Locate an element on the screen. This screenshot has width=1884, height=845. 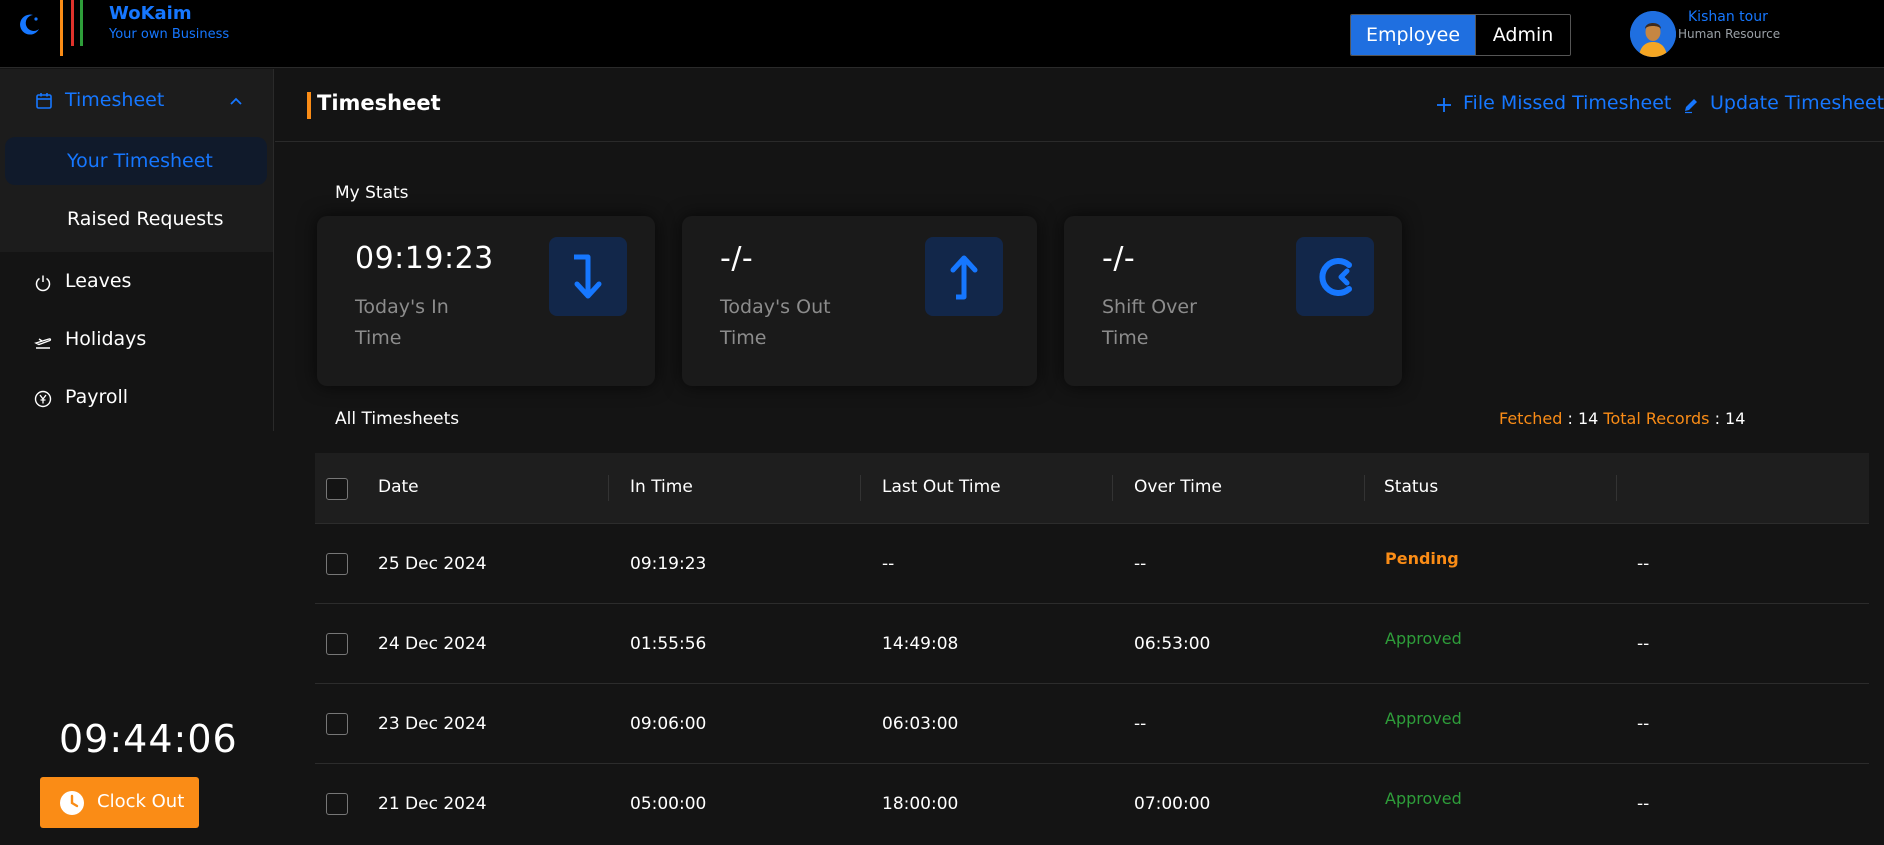
pencil-icon is located at coordinates (1691, 106).